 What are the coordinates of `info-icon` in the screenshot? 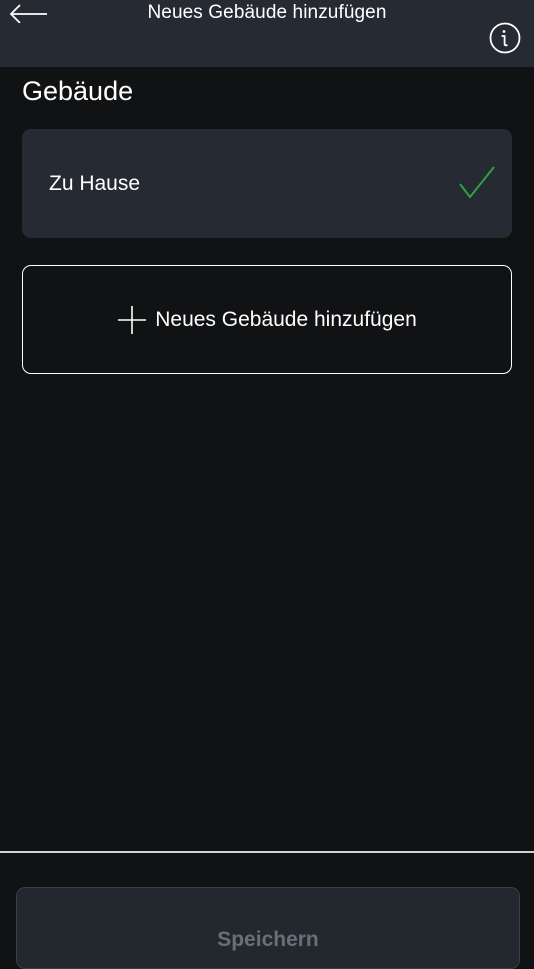 It's located at (505, 38).